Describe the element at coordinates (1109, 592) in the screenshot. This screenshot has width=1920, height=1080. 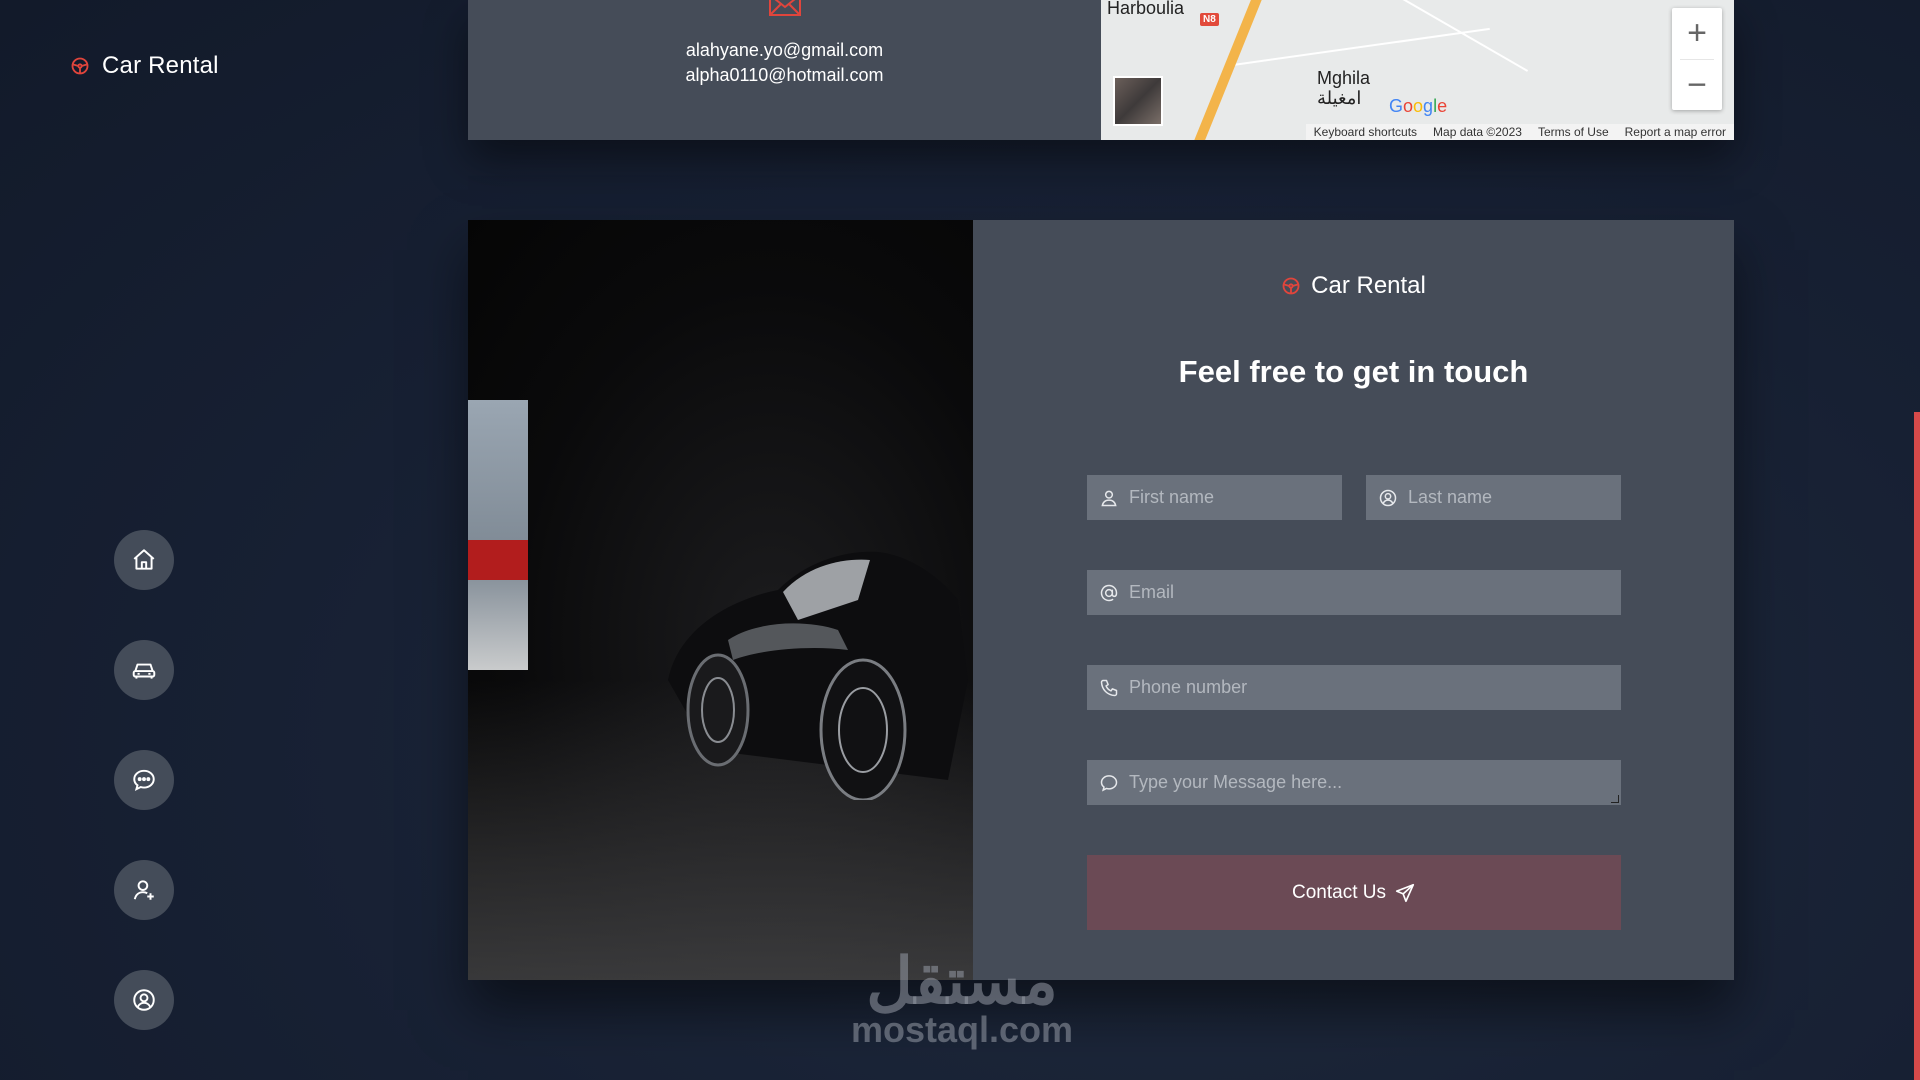
I see `at-icon` at that location.